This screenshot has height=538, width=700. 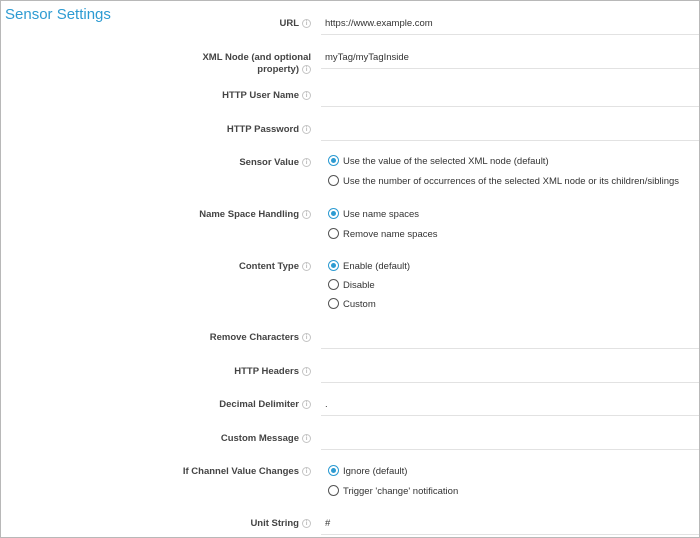 I want to click on channel-change-option-2: Trigger 'change' notification, so click(x=393, y=491).